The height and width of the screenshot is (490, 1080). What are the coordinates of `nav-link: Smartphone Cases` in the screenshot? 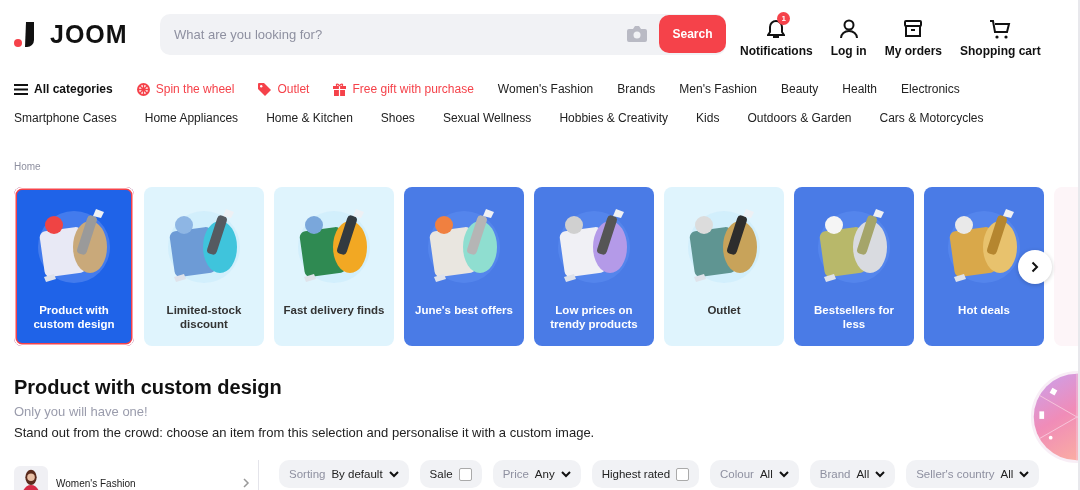 It's located at (65, 118).